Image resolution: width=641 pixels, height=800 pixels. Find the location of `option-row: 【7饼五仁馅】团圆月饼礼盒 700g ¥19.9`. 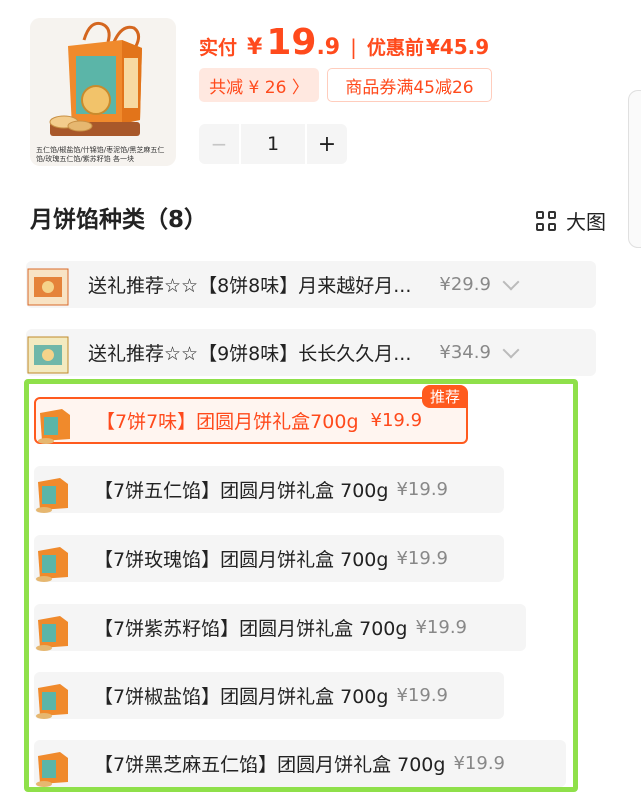

option-row: 【7饼五仁馅】团圆月饼礼盒 700g ¥19.9 is located at coordinates (269, 489).